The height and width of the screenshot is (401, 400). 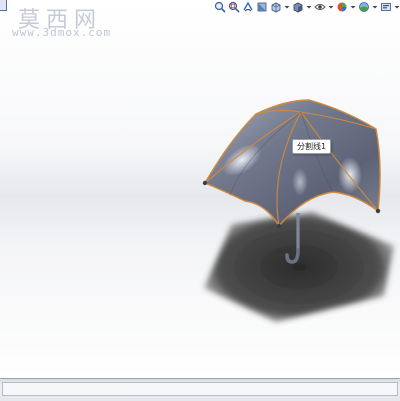 I want to click on status-bar-panel, so click(x=200, y=389).